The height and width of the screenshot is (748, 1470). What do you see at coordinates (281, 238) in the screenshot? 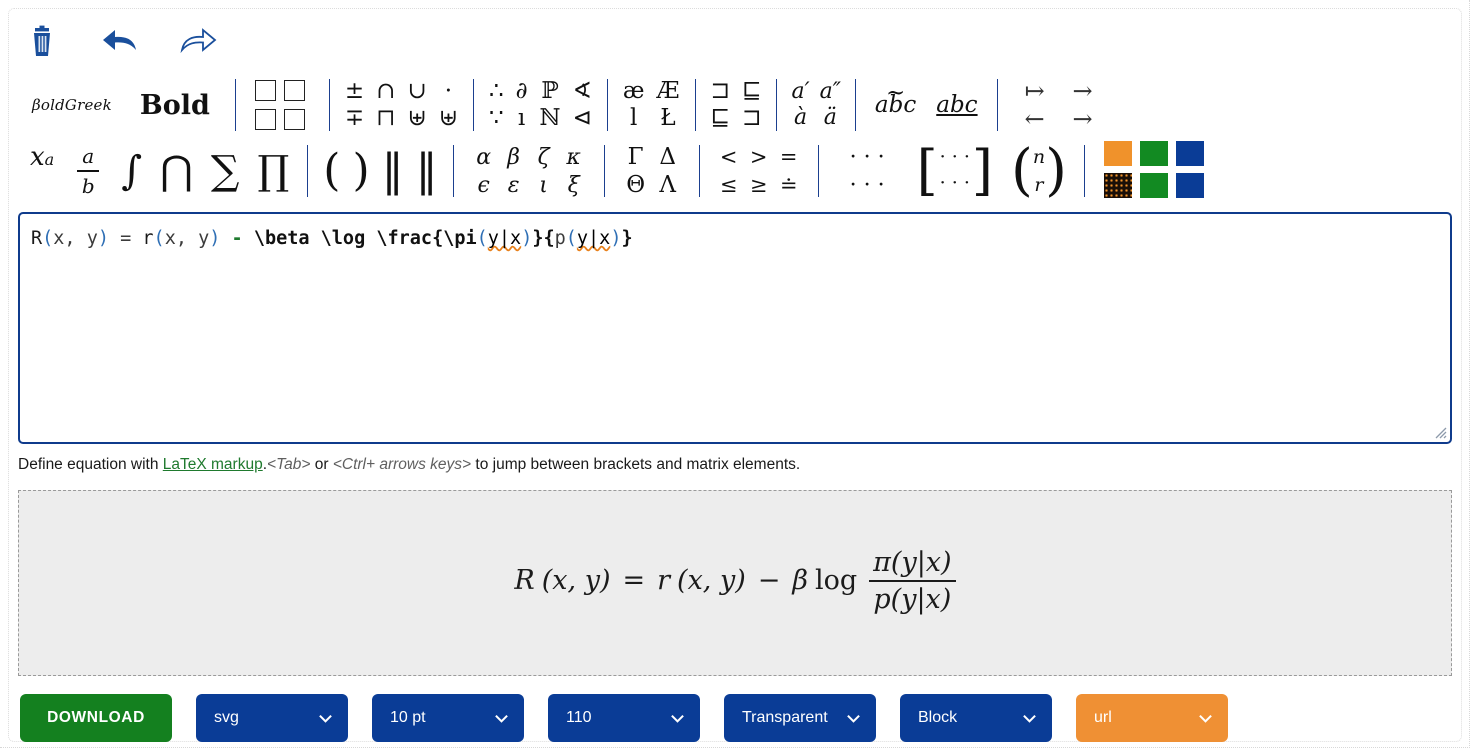
I see `latex-token: \beta` at bounding box center [281, 238].